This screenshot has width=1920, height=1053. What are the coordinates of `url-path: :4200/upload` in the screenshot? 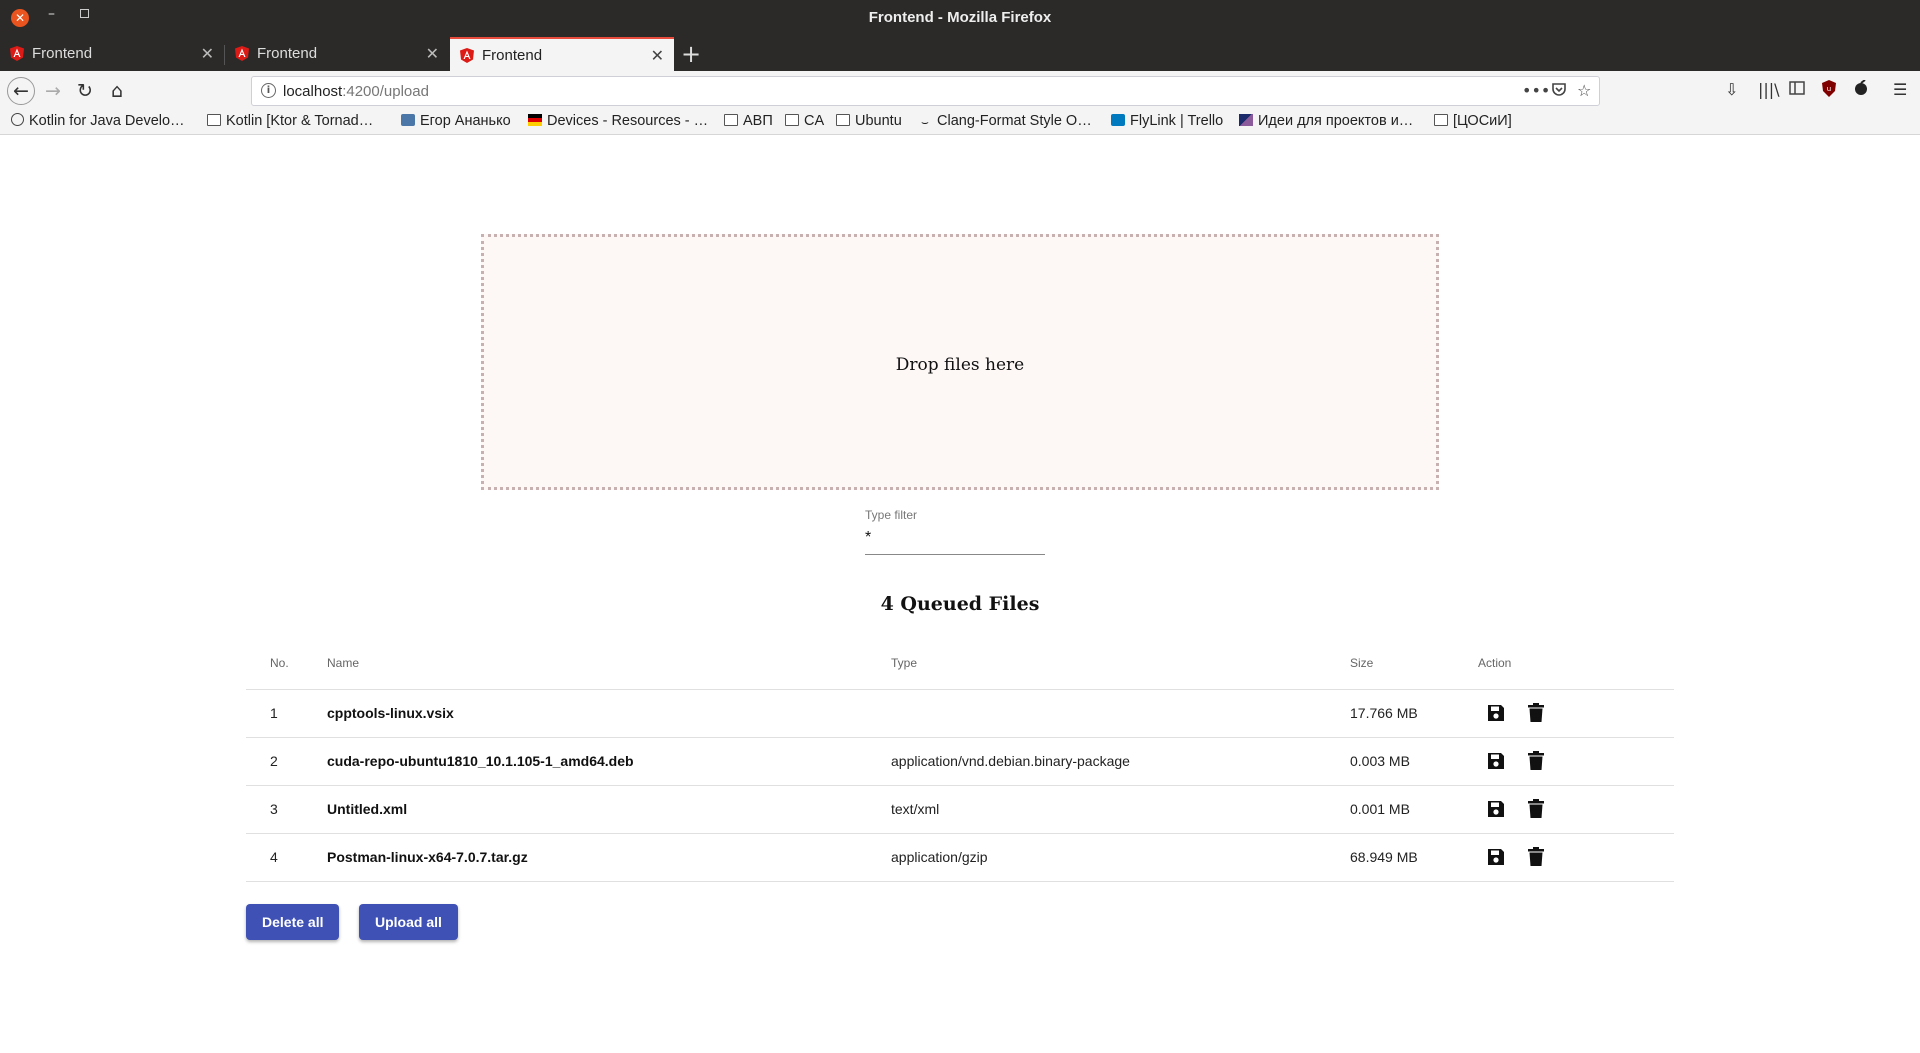 It's located at (385, 91).